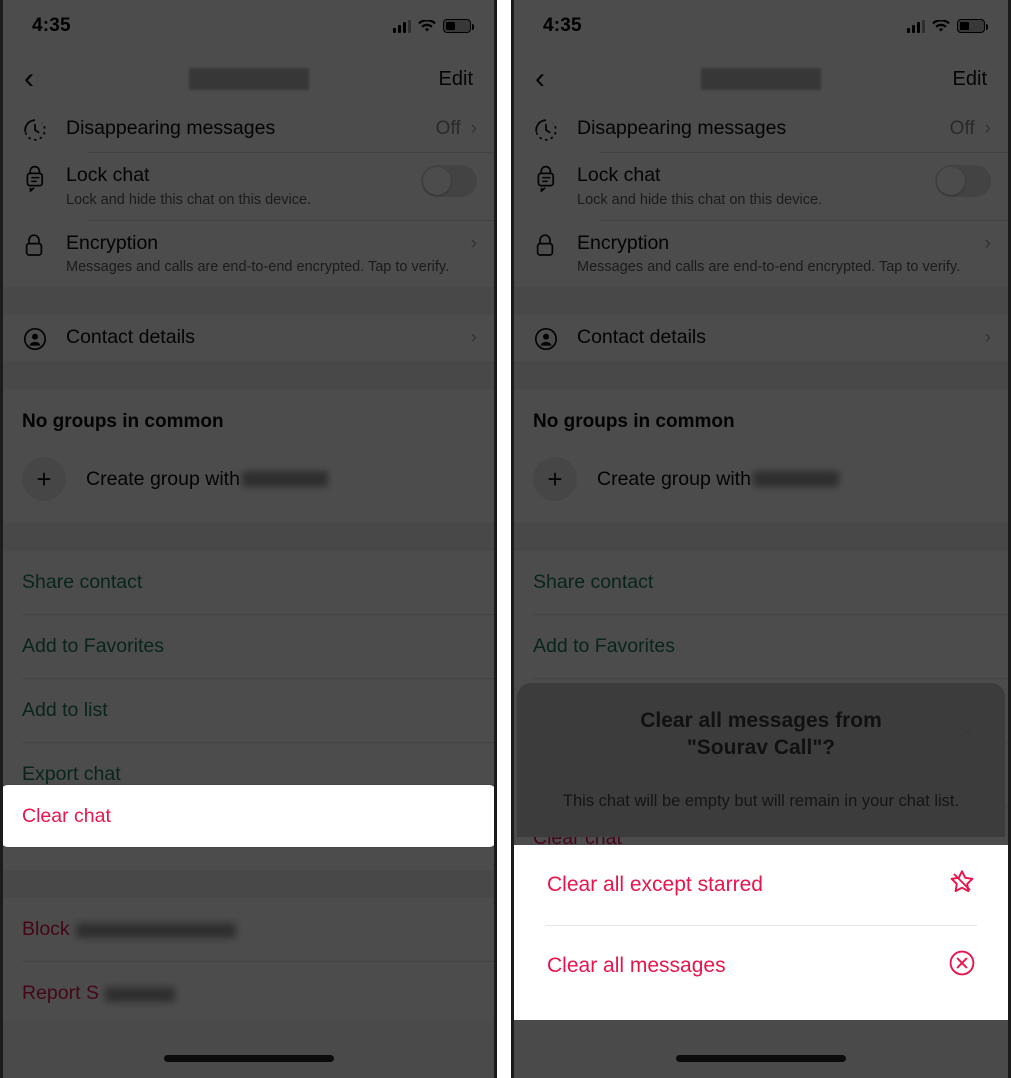 The height and width of the screenshot is (1078, 1011). I want to click on danger-actions-section: Block Report S, so click(248, 962).